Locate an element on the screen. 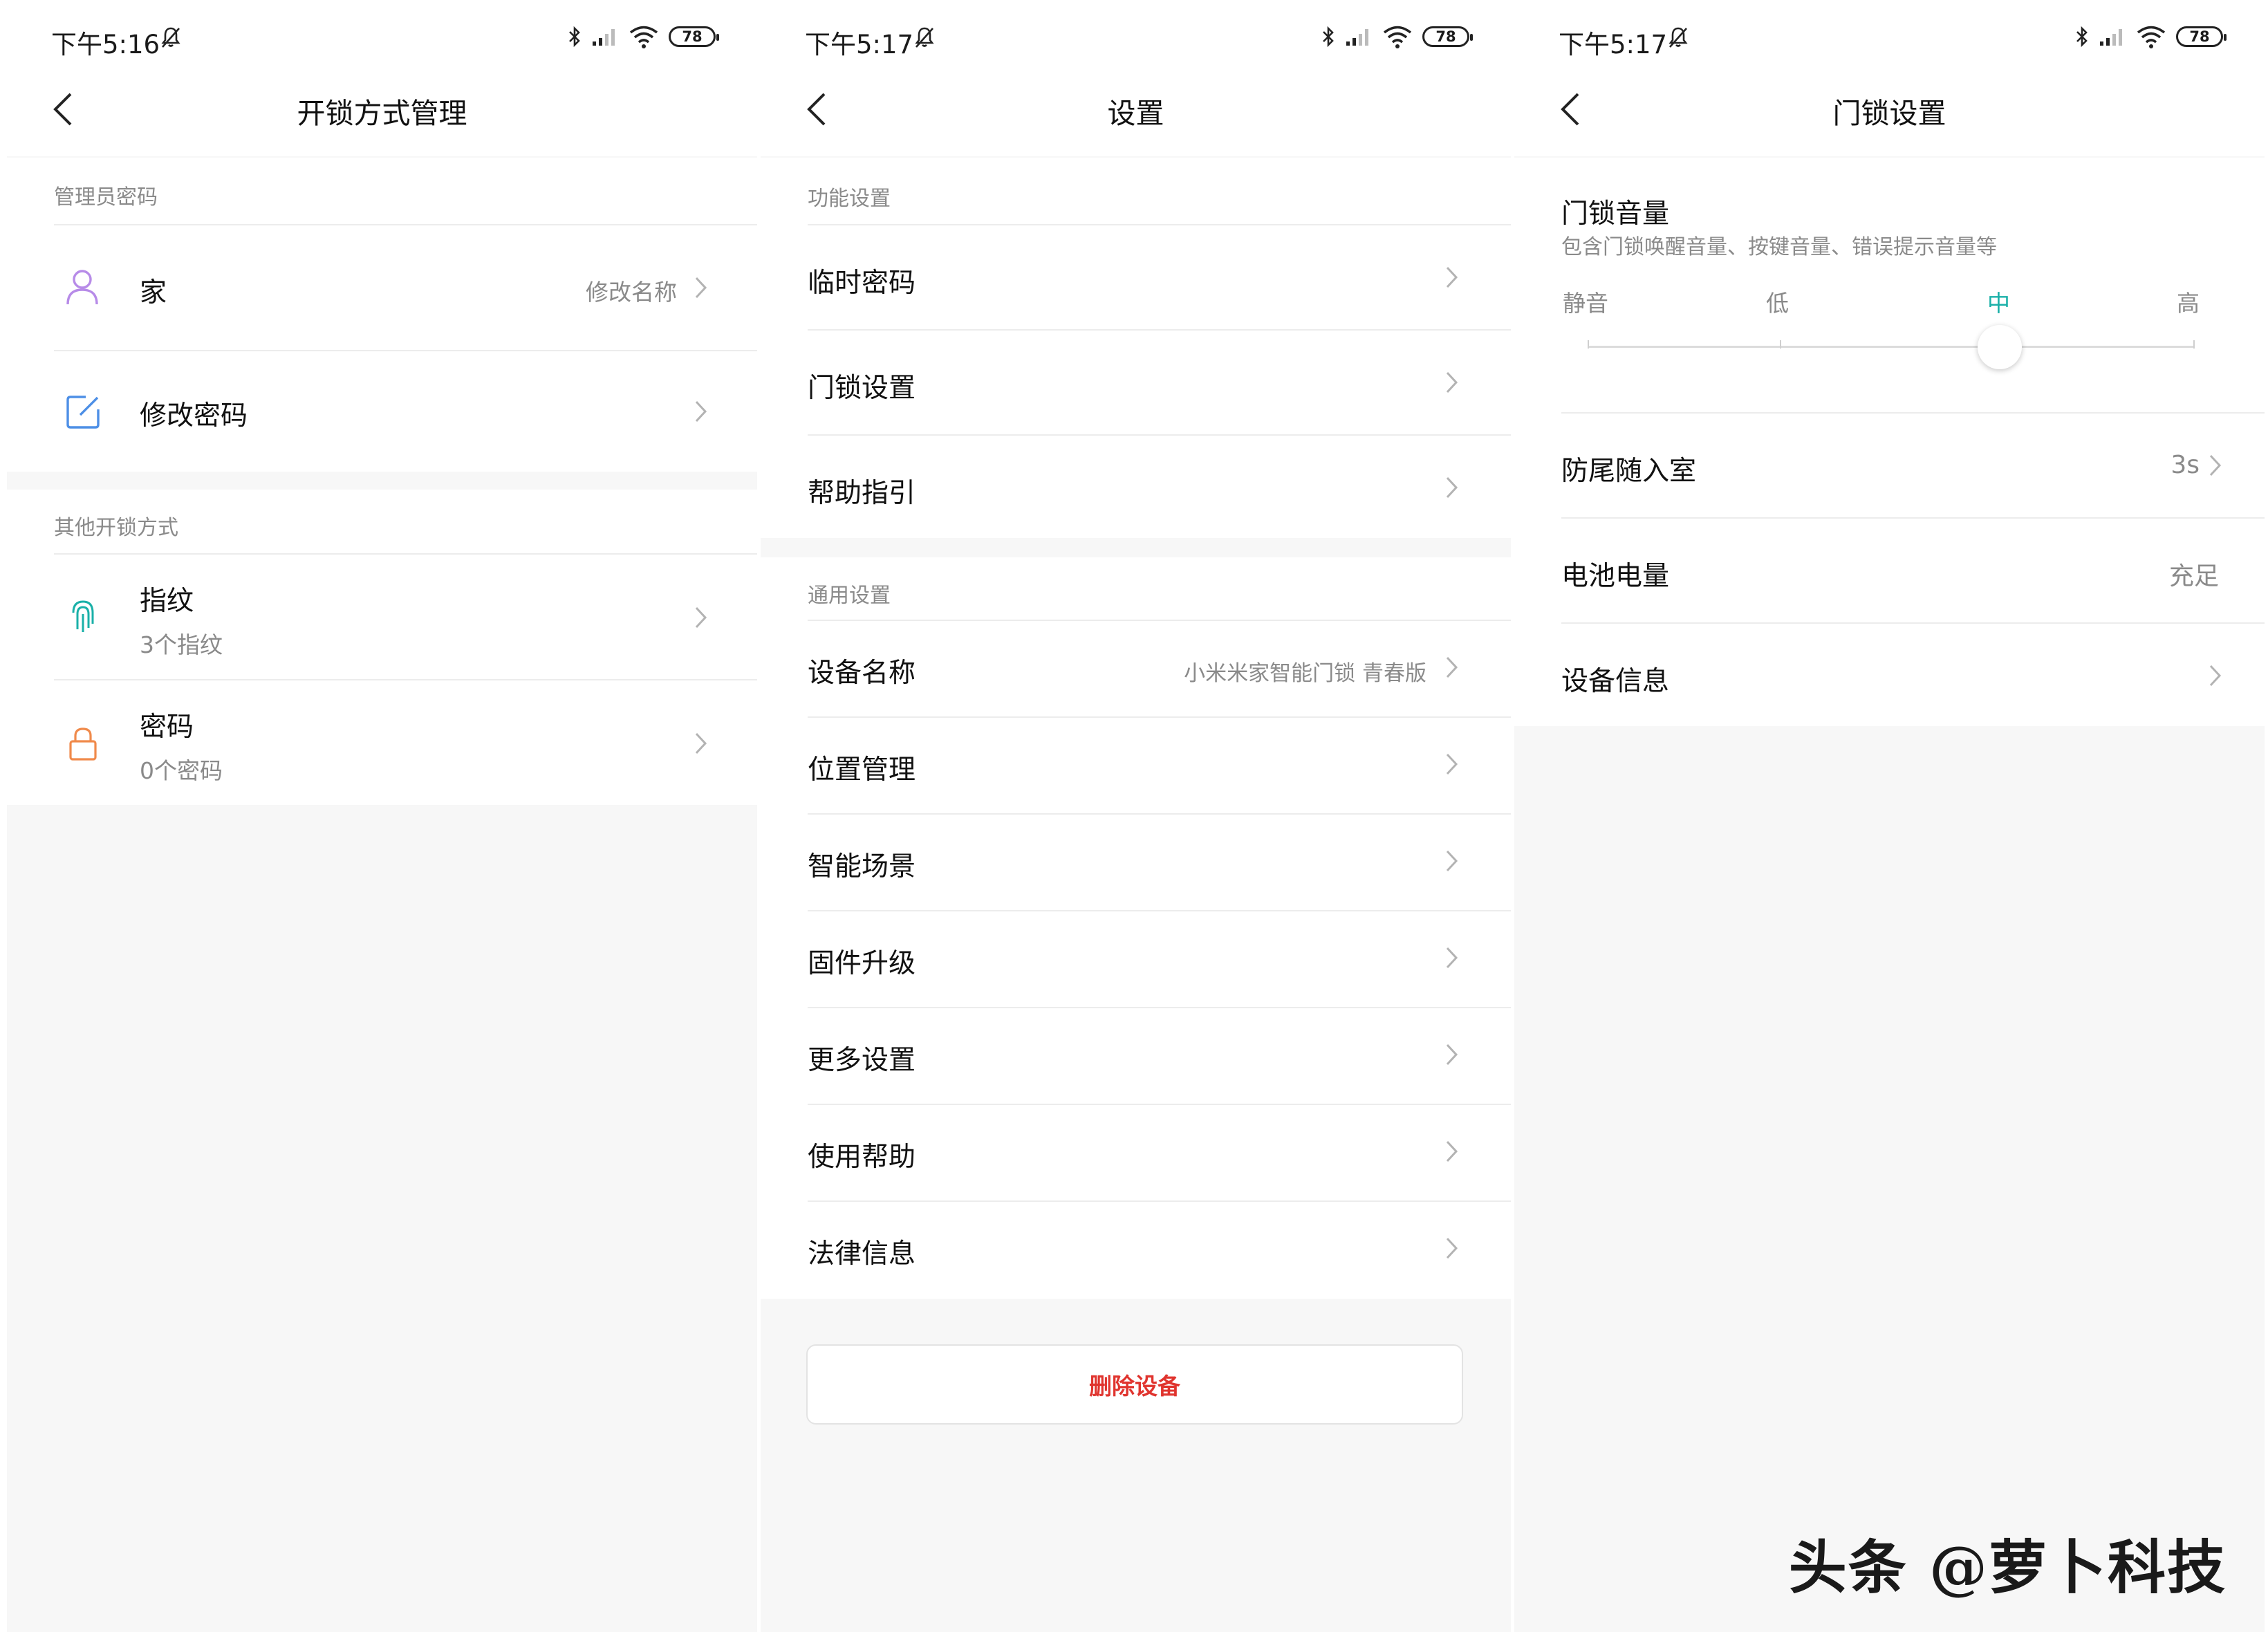 The height and width of the screenshot is (1632, 2268). watermark: 头条 @萝卜科技 is located at coordinates (2008, 1563).